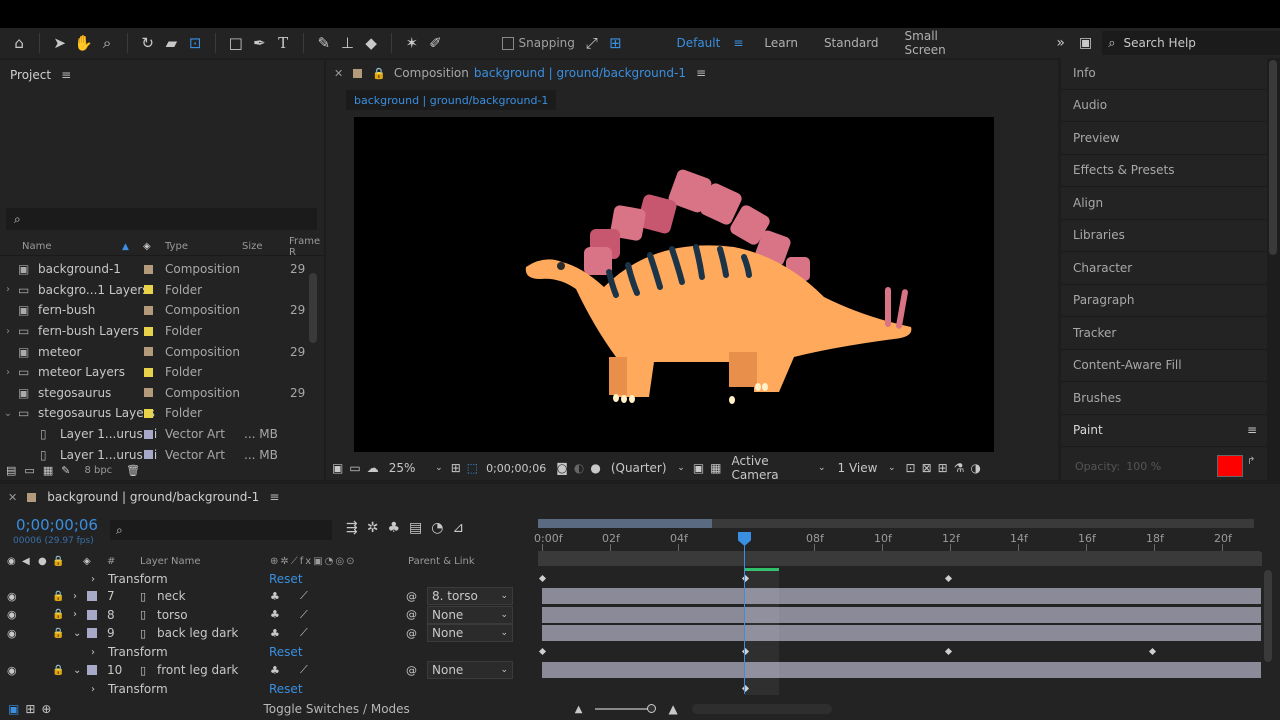  What do you see at coordinates (30, 709) in the screenshot?
I see `transfer-controls-toggle-icon: ⊞` at bounding box center [30, 709].